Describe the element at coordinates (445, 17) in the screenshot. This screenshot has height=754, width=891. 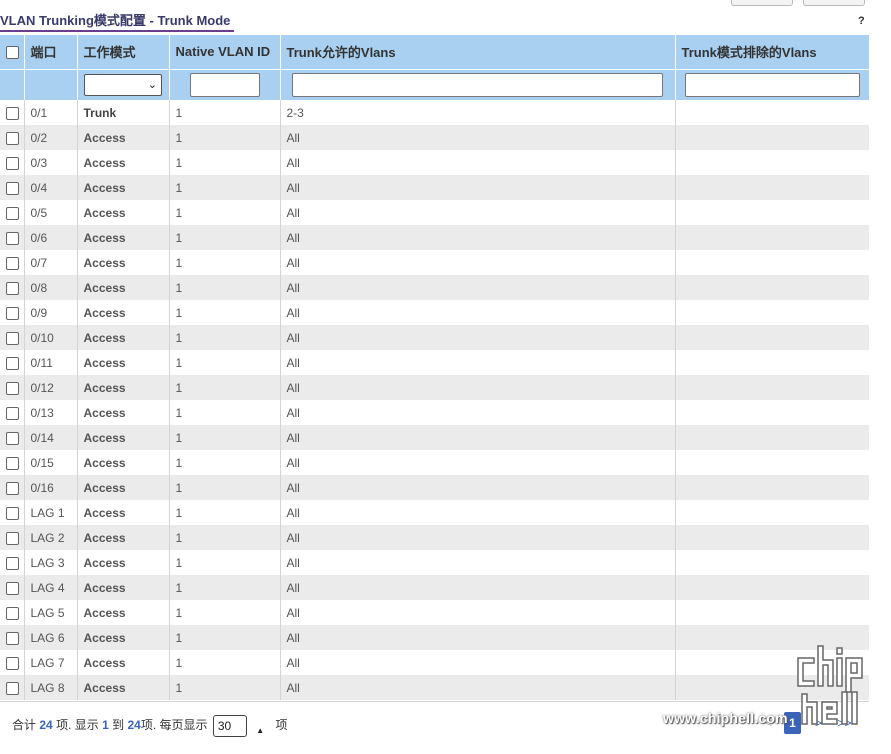
I see `top-bar: VLAN Trunking模式配置 - Trunk Mode ?` at that location.